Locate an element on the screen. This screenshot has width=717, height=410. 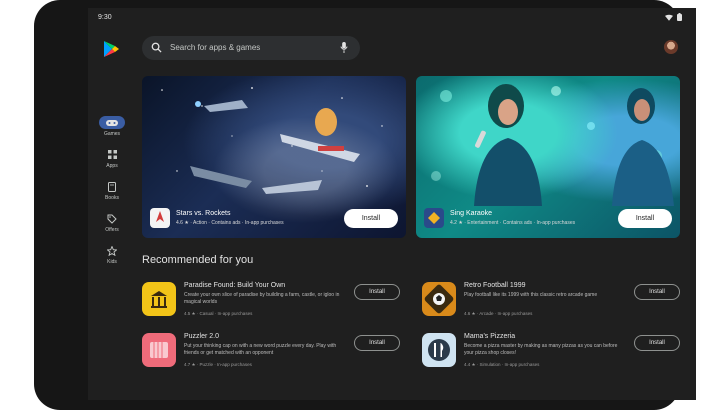
puzzle-tiles-icon is located at coordinates (159, 350).